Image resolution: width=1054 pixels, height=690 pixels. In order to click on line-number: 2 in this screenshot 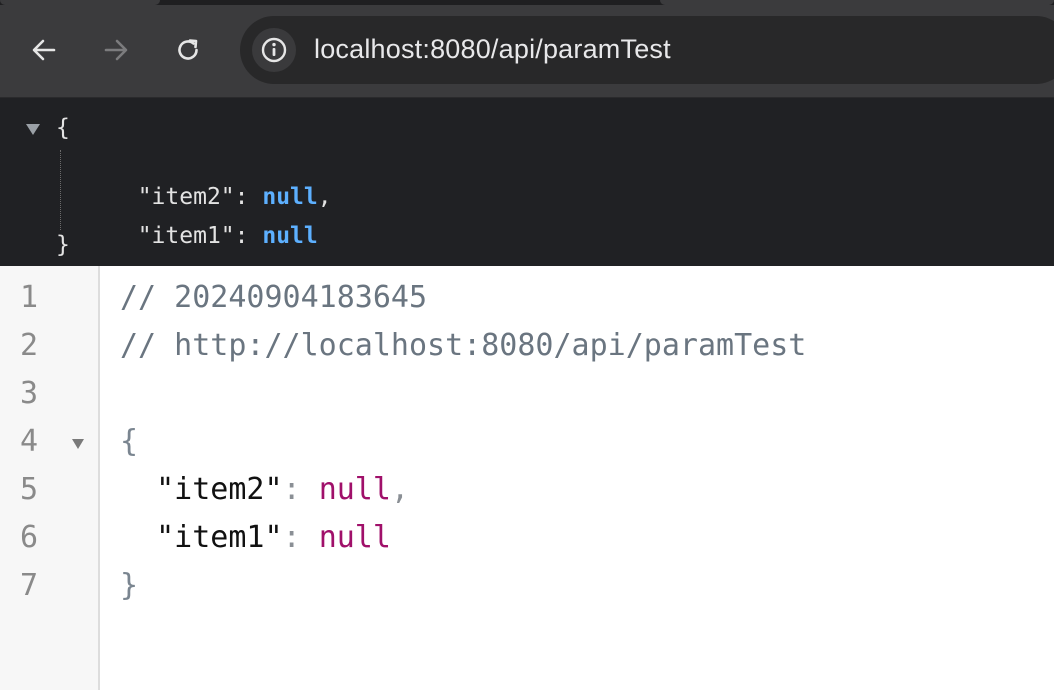, I will do `click(29, 345)`.